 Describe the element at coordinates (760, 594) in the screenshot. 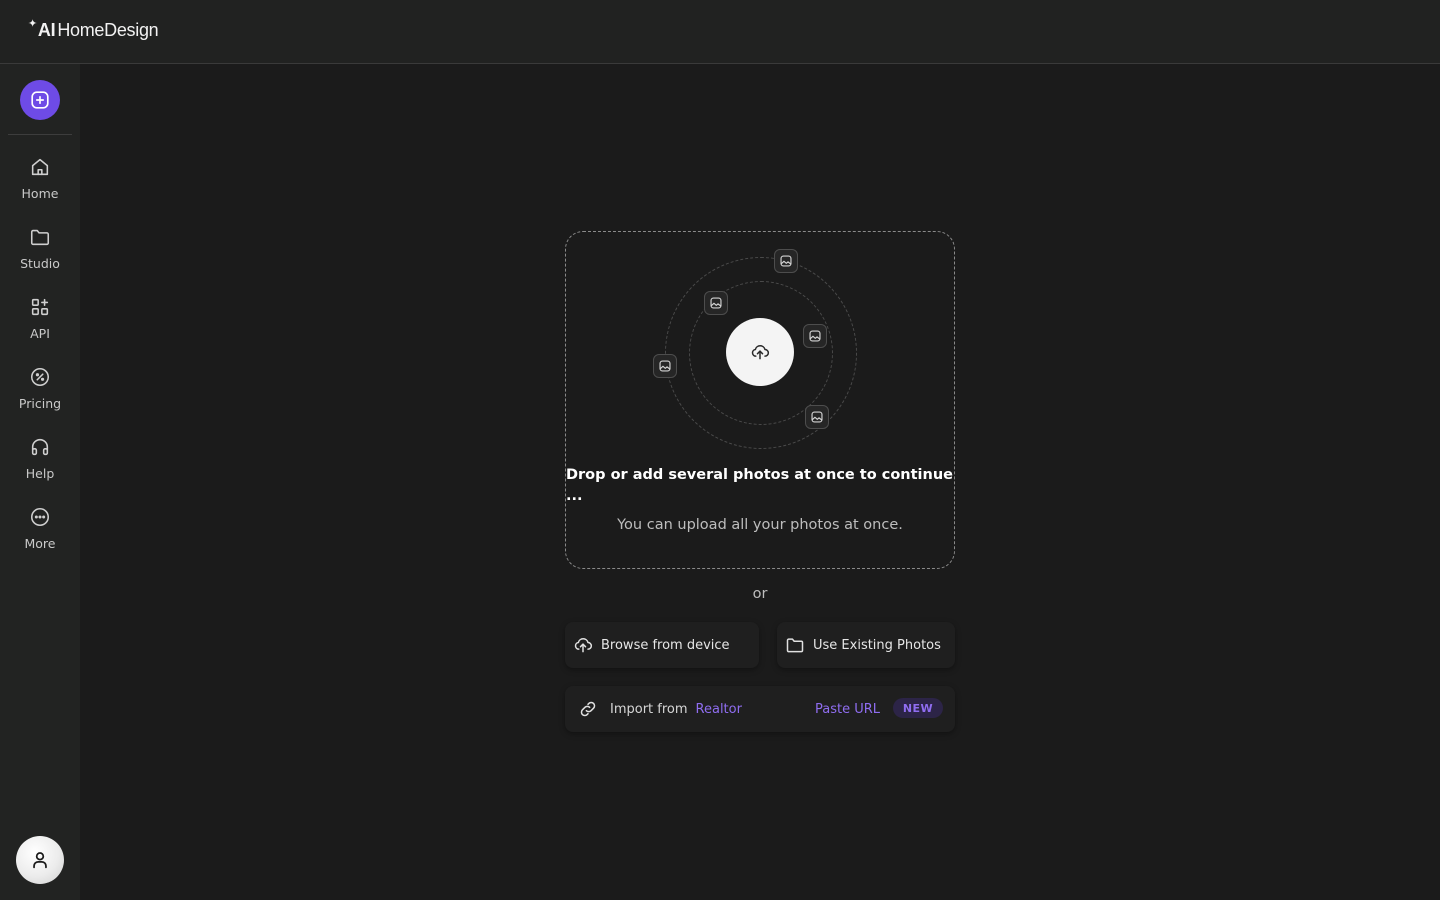

I see `or-divider-text: or` at that location.